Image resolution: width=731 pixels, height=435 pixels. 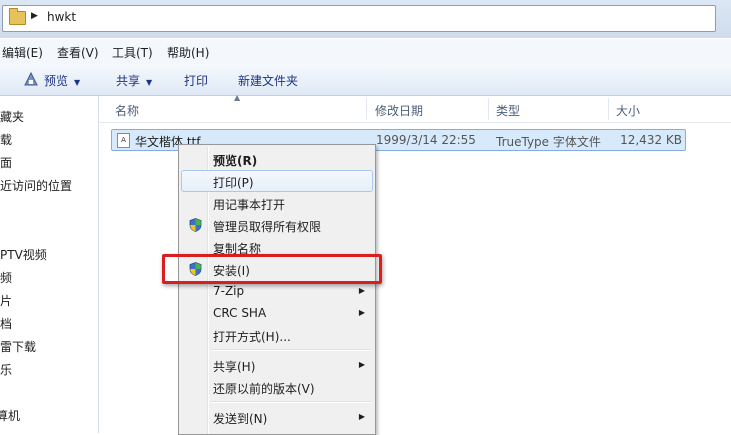 I want to click on ctx-restore-versions-label: 还原以前的版本(V), so click(x=264, y=389).